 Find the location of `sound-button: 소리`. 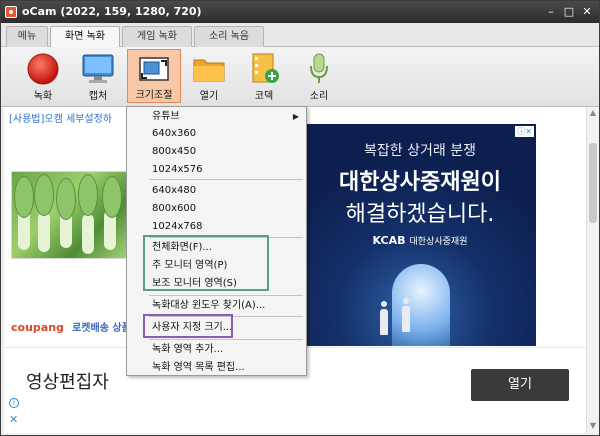

sound-button: 소리 is located at coordinates (319, 76).